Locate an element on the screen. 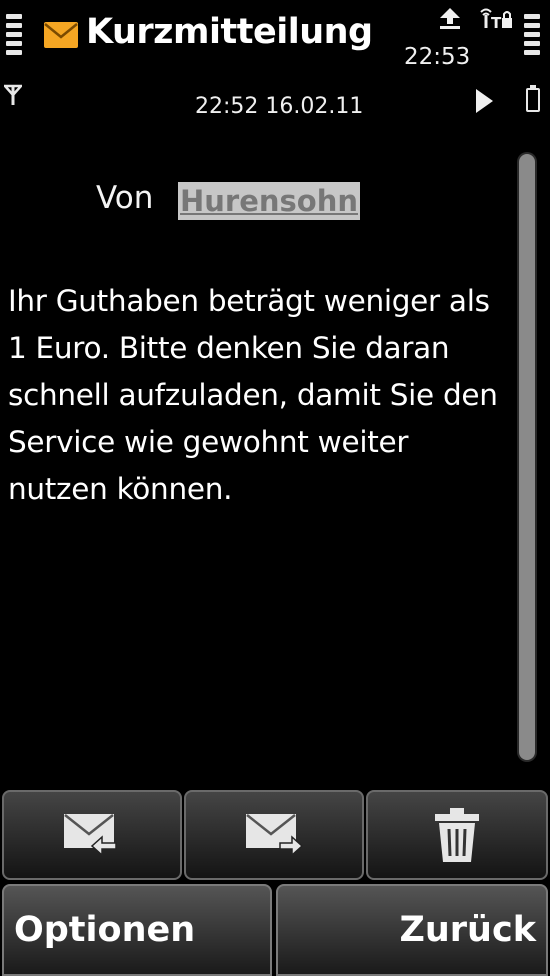  delete-button is located at coordinates (457, 835).